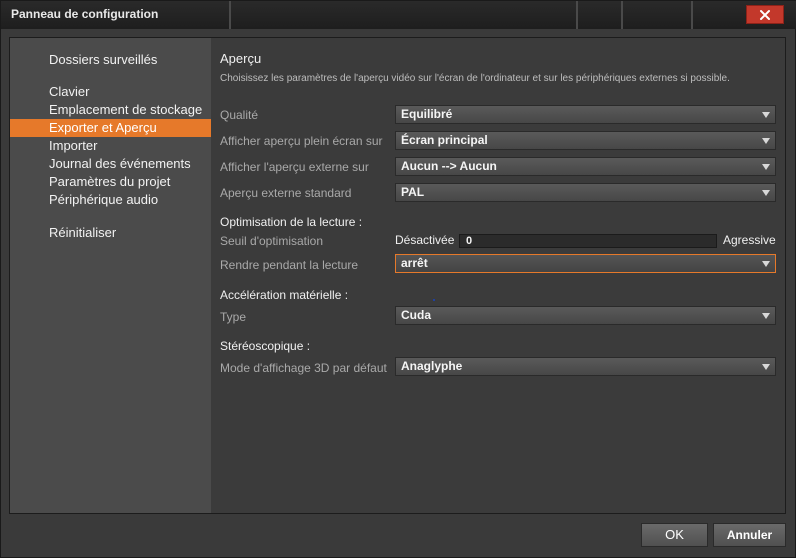 The width and height of the screenshot is (796, 558). I want to click on standard-label: Aperçu externe standard, so click(286, 193).